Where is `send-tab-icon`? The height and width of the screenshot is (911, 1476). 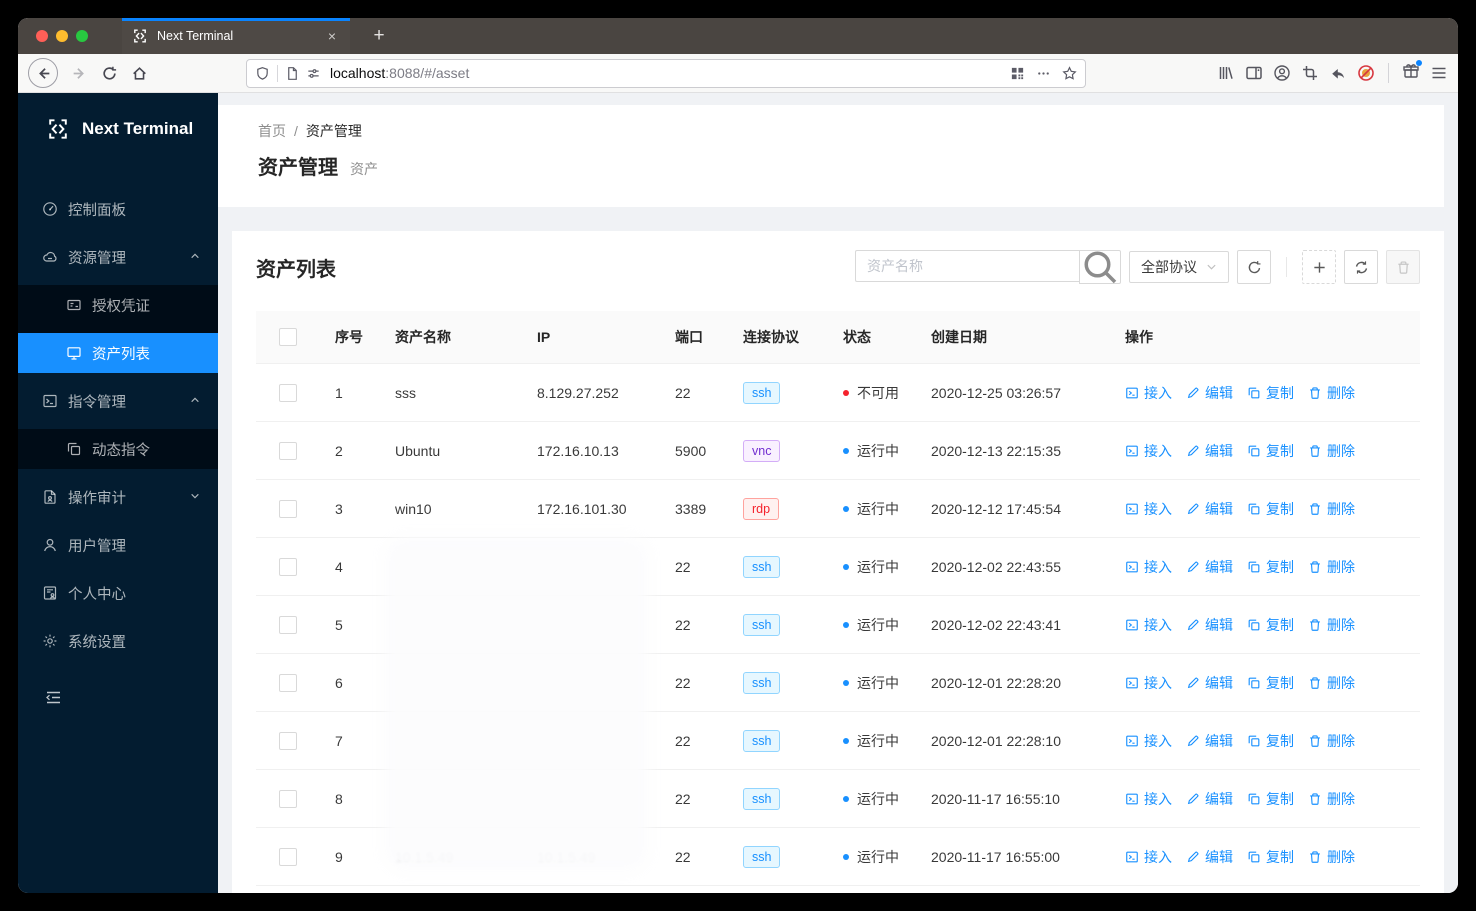 send-tab-icon is located at coordinates (1338, 73).